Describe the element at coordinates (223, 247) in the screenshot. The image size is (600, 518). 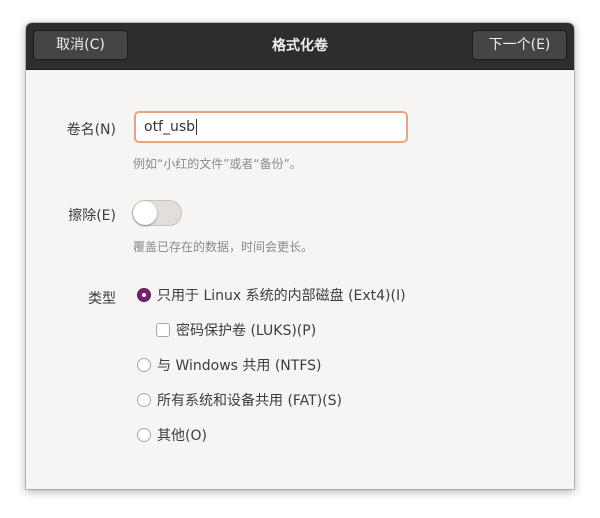
I see `erase-hint: 覆盖已存在的数据，时间会更长。` at that location.